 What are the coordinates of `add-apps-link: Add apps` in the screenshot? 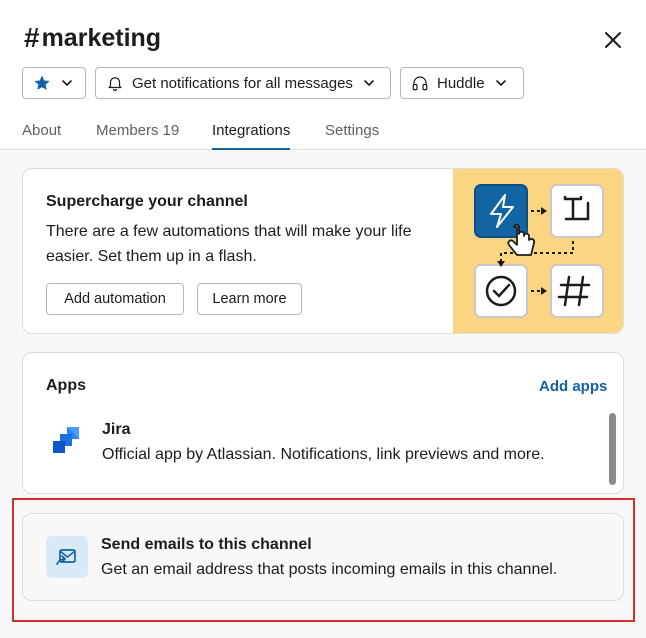 It's located at (573, 386).